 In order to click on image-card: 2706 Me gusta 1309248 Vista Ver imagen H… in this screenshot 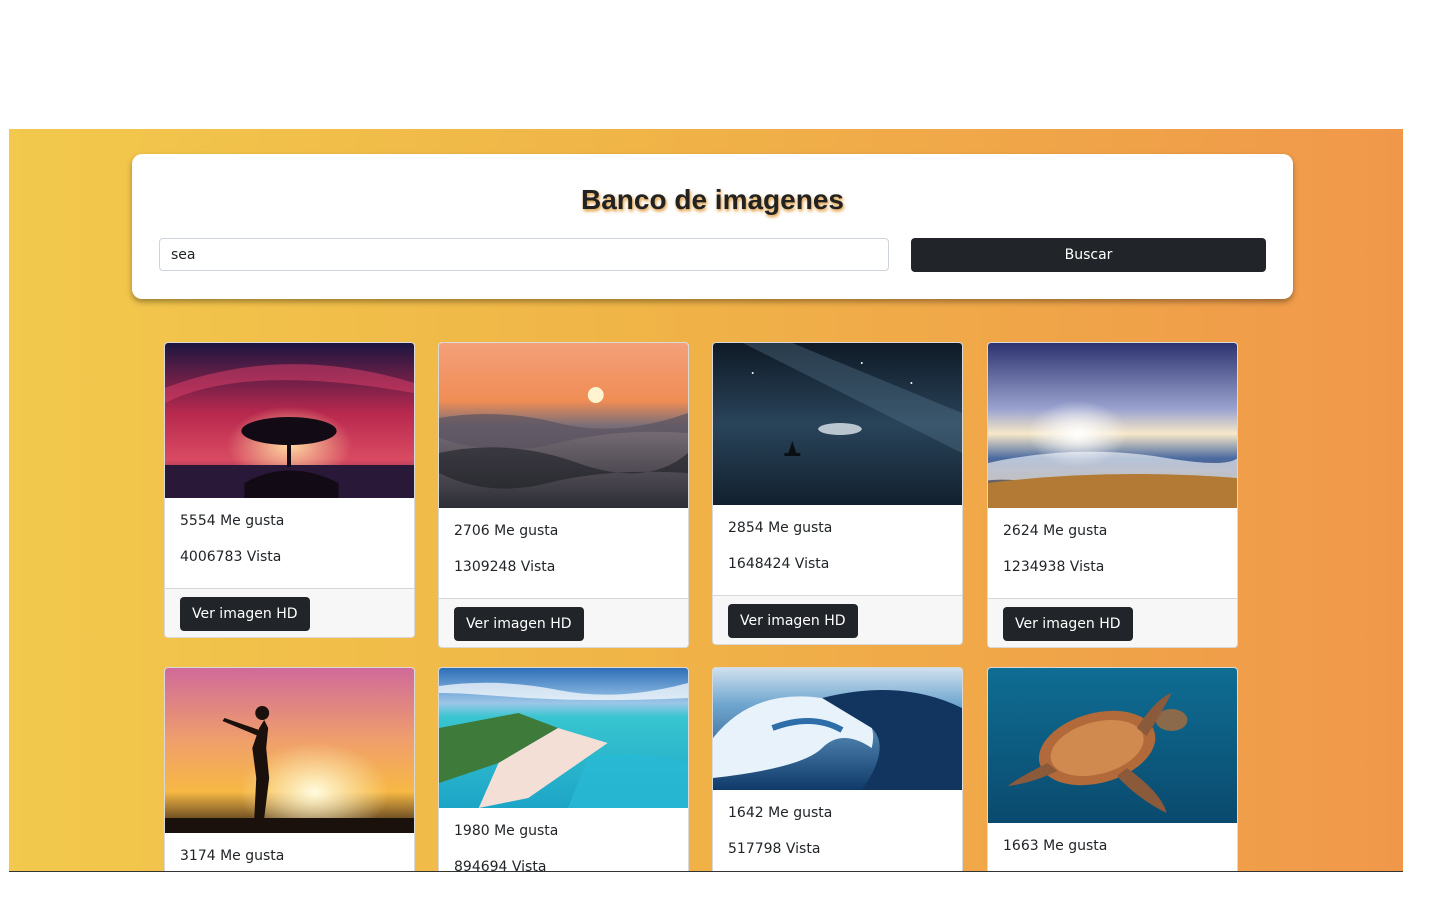, I will do `click(563, 495)`.